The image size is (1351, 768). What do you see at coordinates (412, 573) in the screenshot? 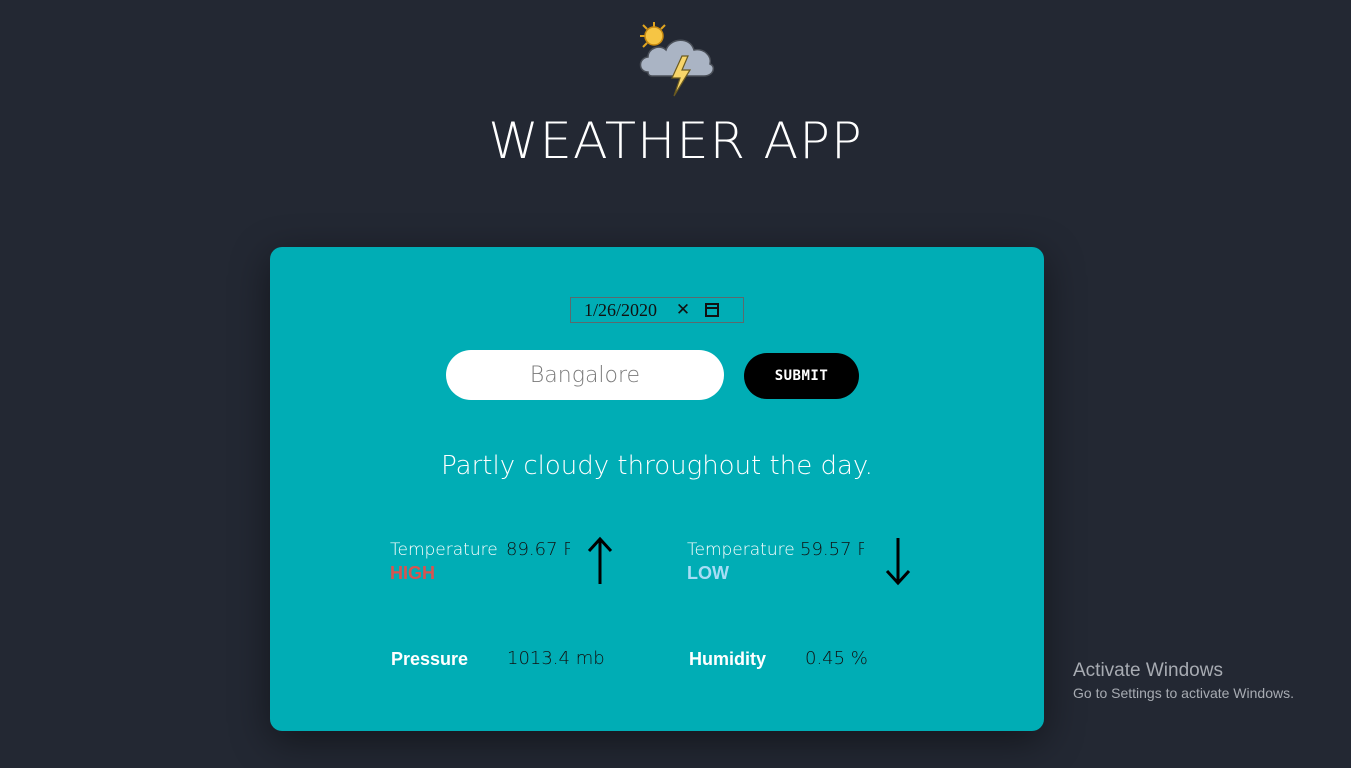
I see `high-tag: HIGH` at bounding box center [412, 573].